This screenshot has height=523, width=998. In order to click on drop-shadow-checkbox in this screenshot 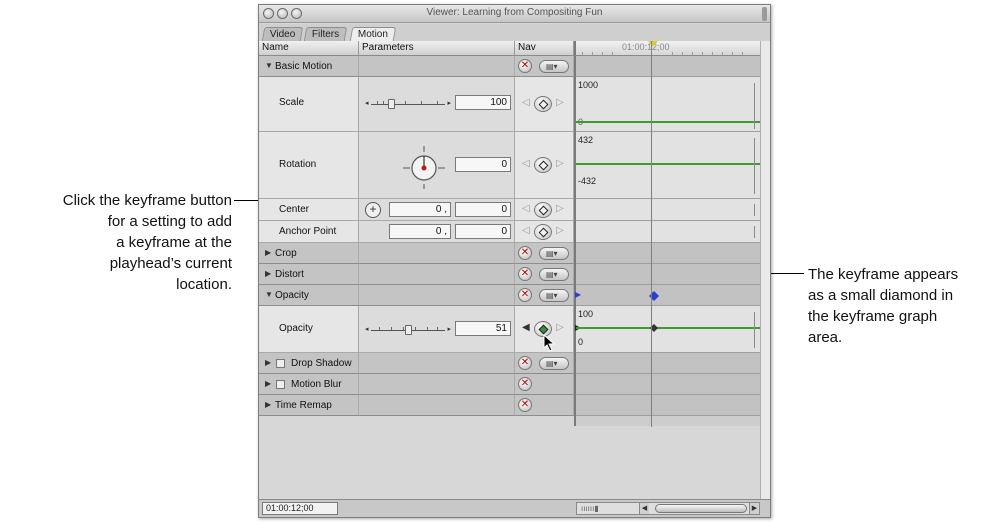, I will do `click(280, 363)`.